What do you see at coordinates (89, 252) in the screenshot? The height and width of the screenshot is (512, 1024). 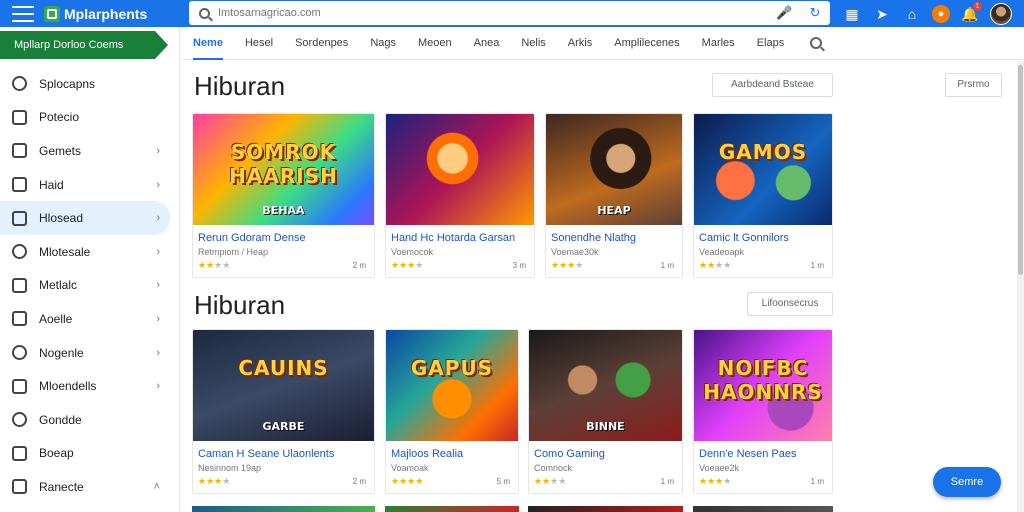 I see `sidebar-item: Mlotesale ›` at bounding box center [89, 252].